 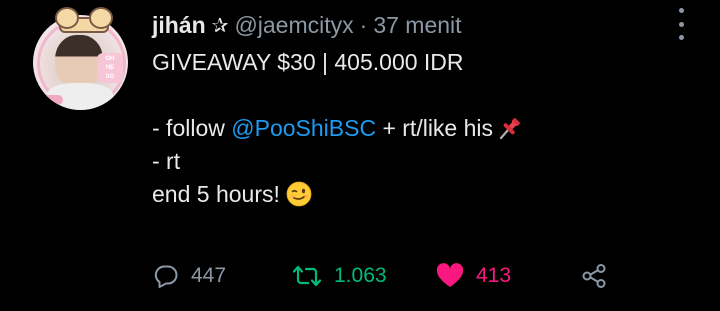 What do you see at coordinates (216, 194) in the screenshot?
I see `body-text-fragment: end 5 hours!` at bounding box center [216, 194].